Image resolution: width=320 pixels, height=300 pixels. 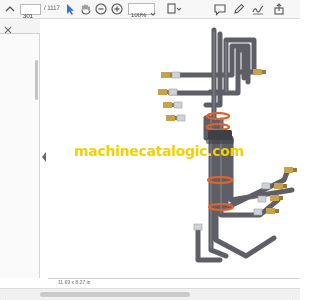 What do you see at coordinates (44, 156) in the screenshot?
I see `collapse-sidebar-icon` at bounding box center [44, 156].